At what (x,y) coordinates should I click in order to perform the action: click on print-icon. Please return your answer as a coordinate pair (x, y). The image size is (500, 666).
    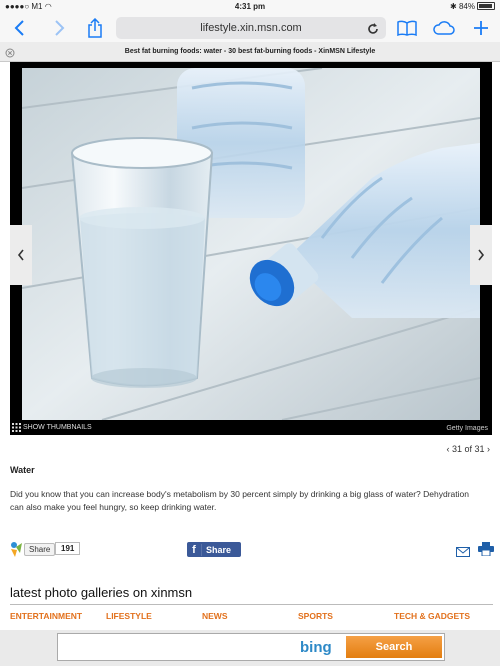
    Looking at the image, I should click on (486, 551).